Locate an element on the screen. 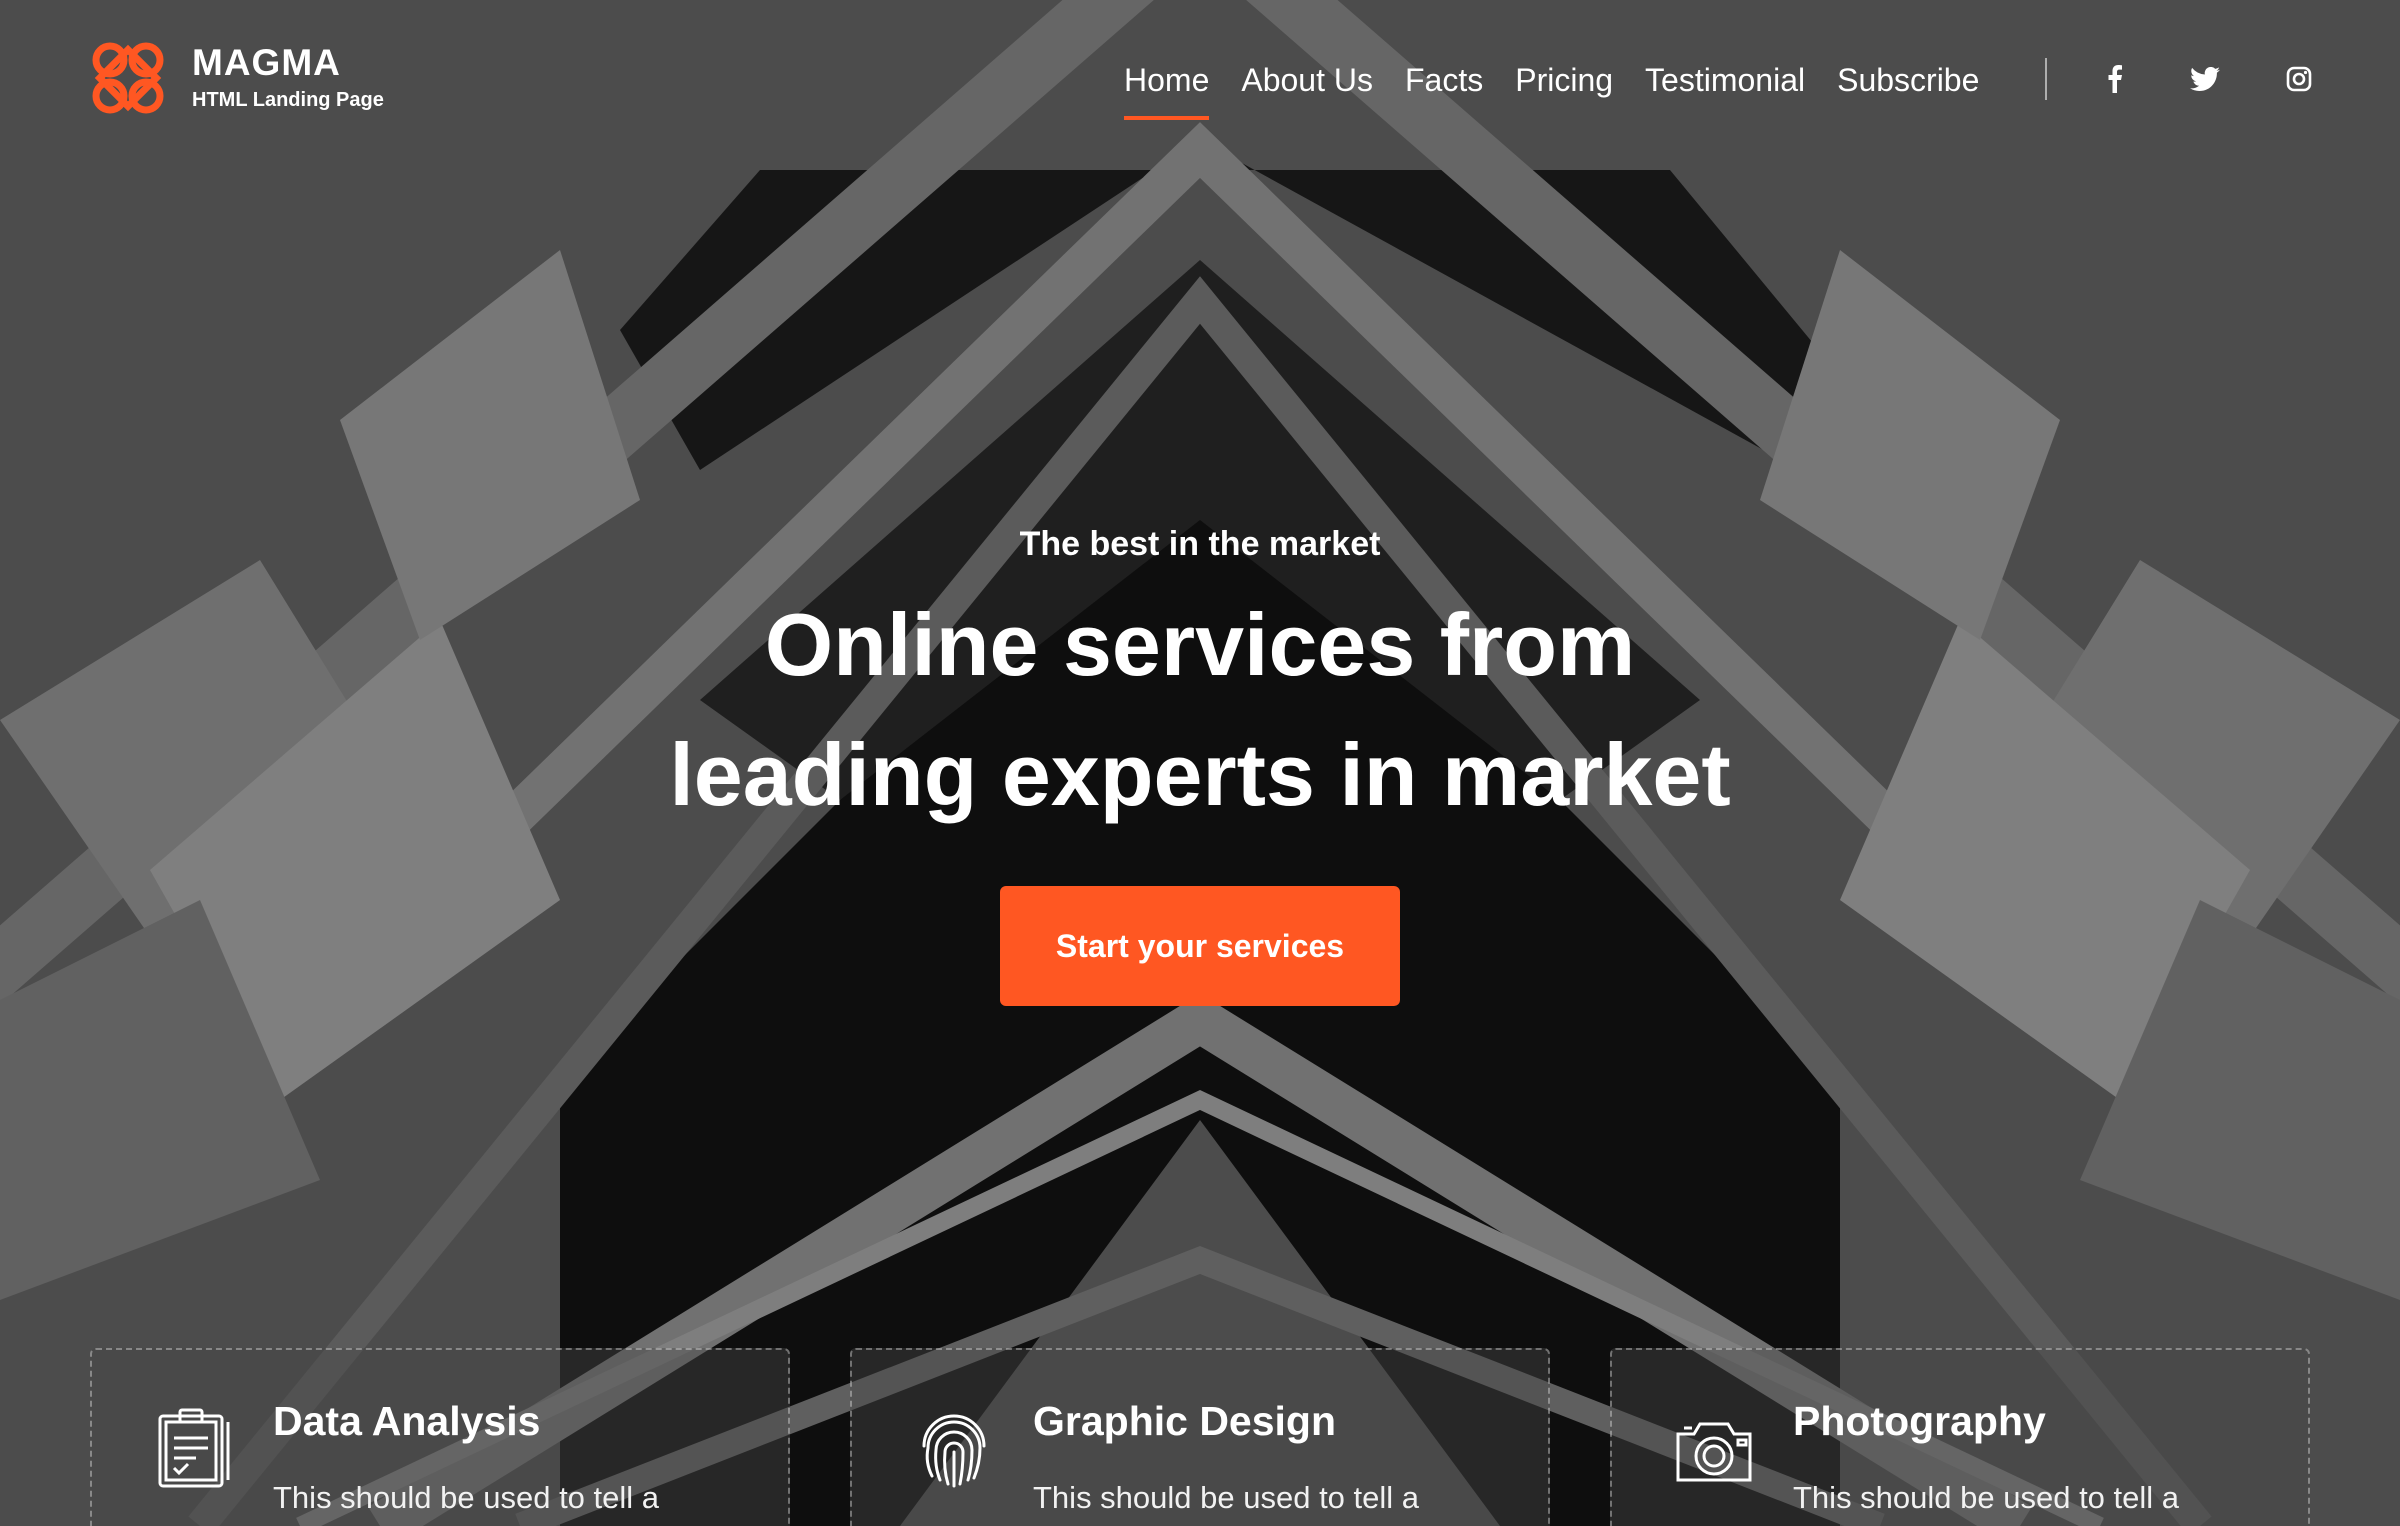 This screenshot has width=2400, height=1526. hero-subtitle: The best in the market is located at coordinates (1200, 544).